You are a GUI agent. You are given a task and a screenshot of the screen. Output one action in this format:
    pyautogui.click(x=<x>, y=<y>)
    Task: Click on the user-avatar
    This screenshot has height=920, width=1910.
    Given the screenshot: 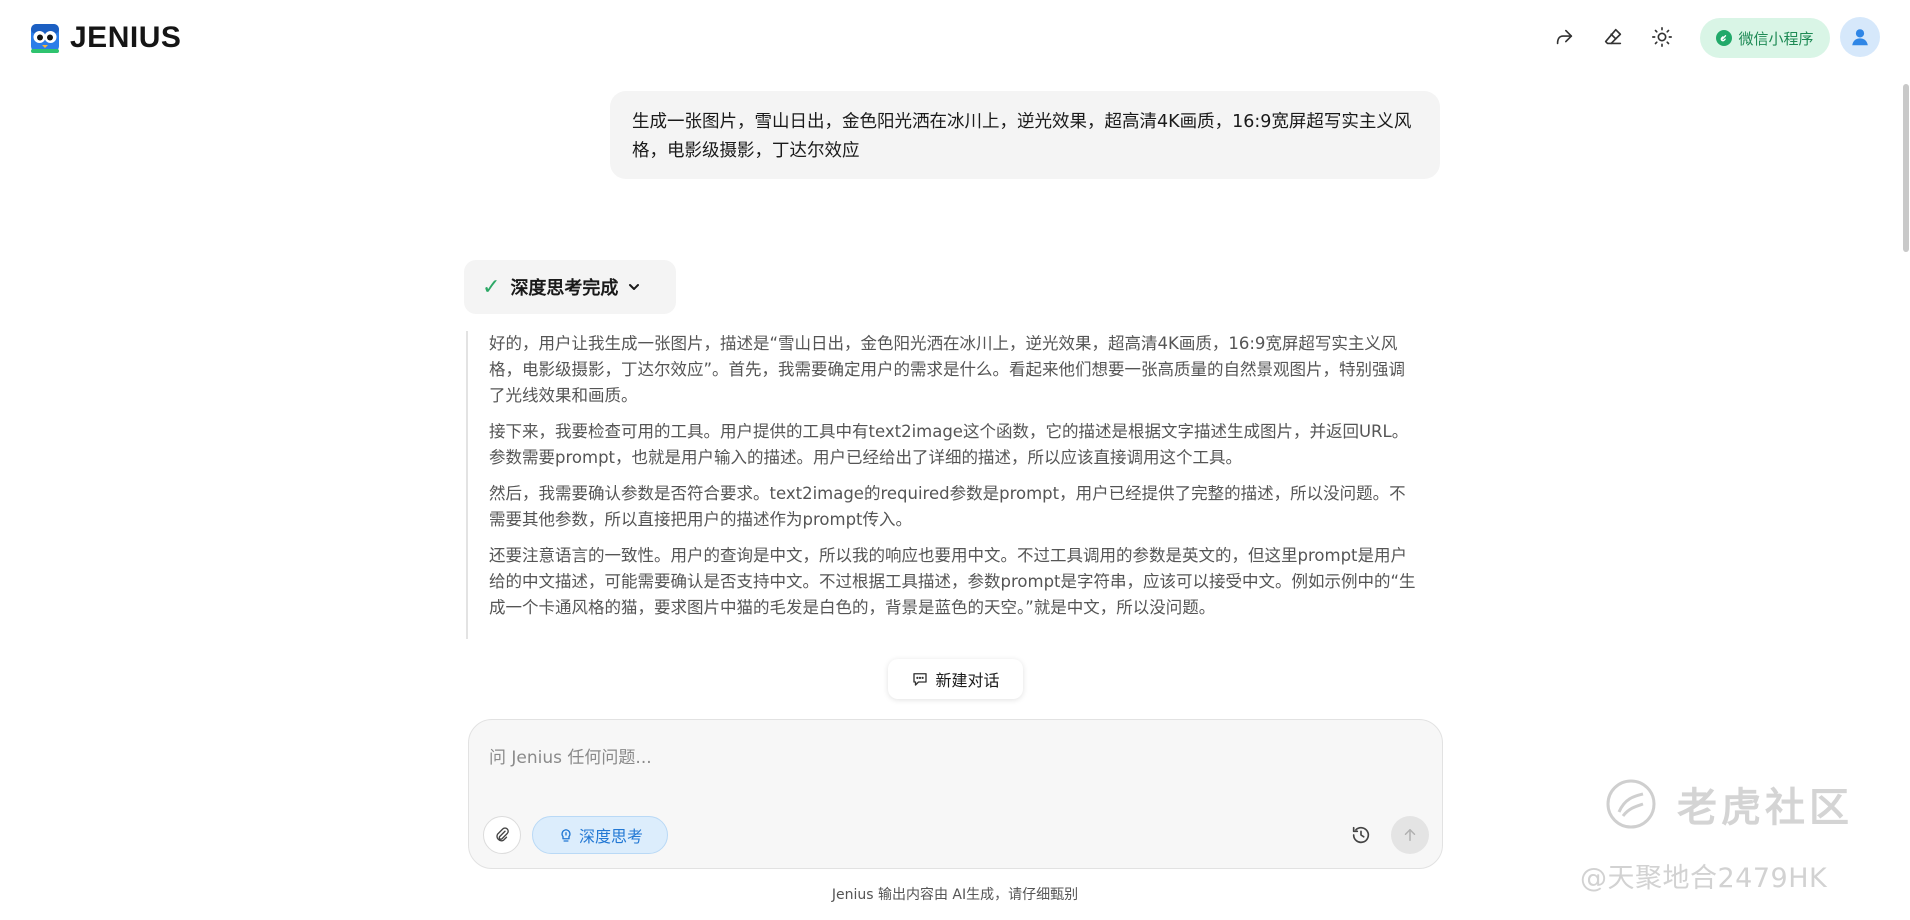 What is the action you would take?
    pyautogui.click(x=1860, y=37)
    